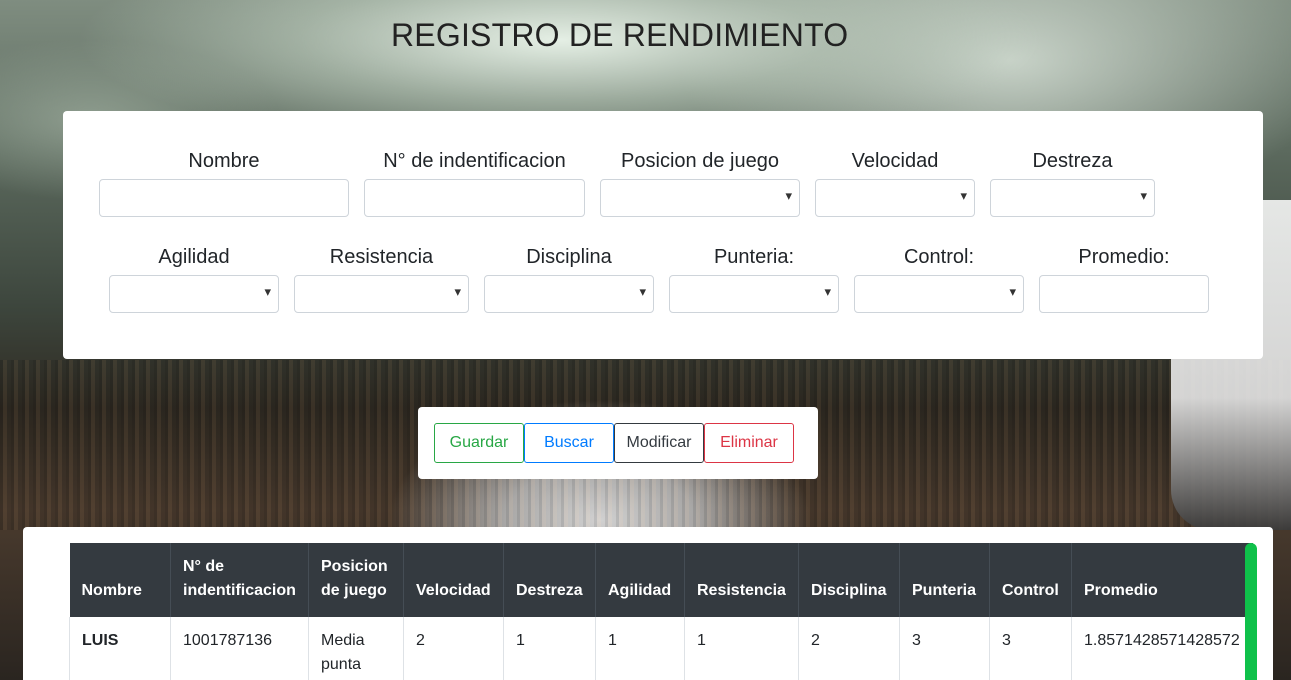 This screenshot has width=1291, height=680. Describe the element at coordinates (341, 664) in the screenshot. I see `cell-posicion-line2: punta` at that location.